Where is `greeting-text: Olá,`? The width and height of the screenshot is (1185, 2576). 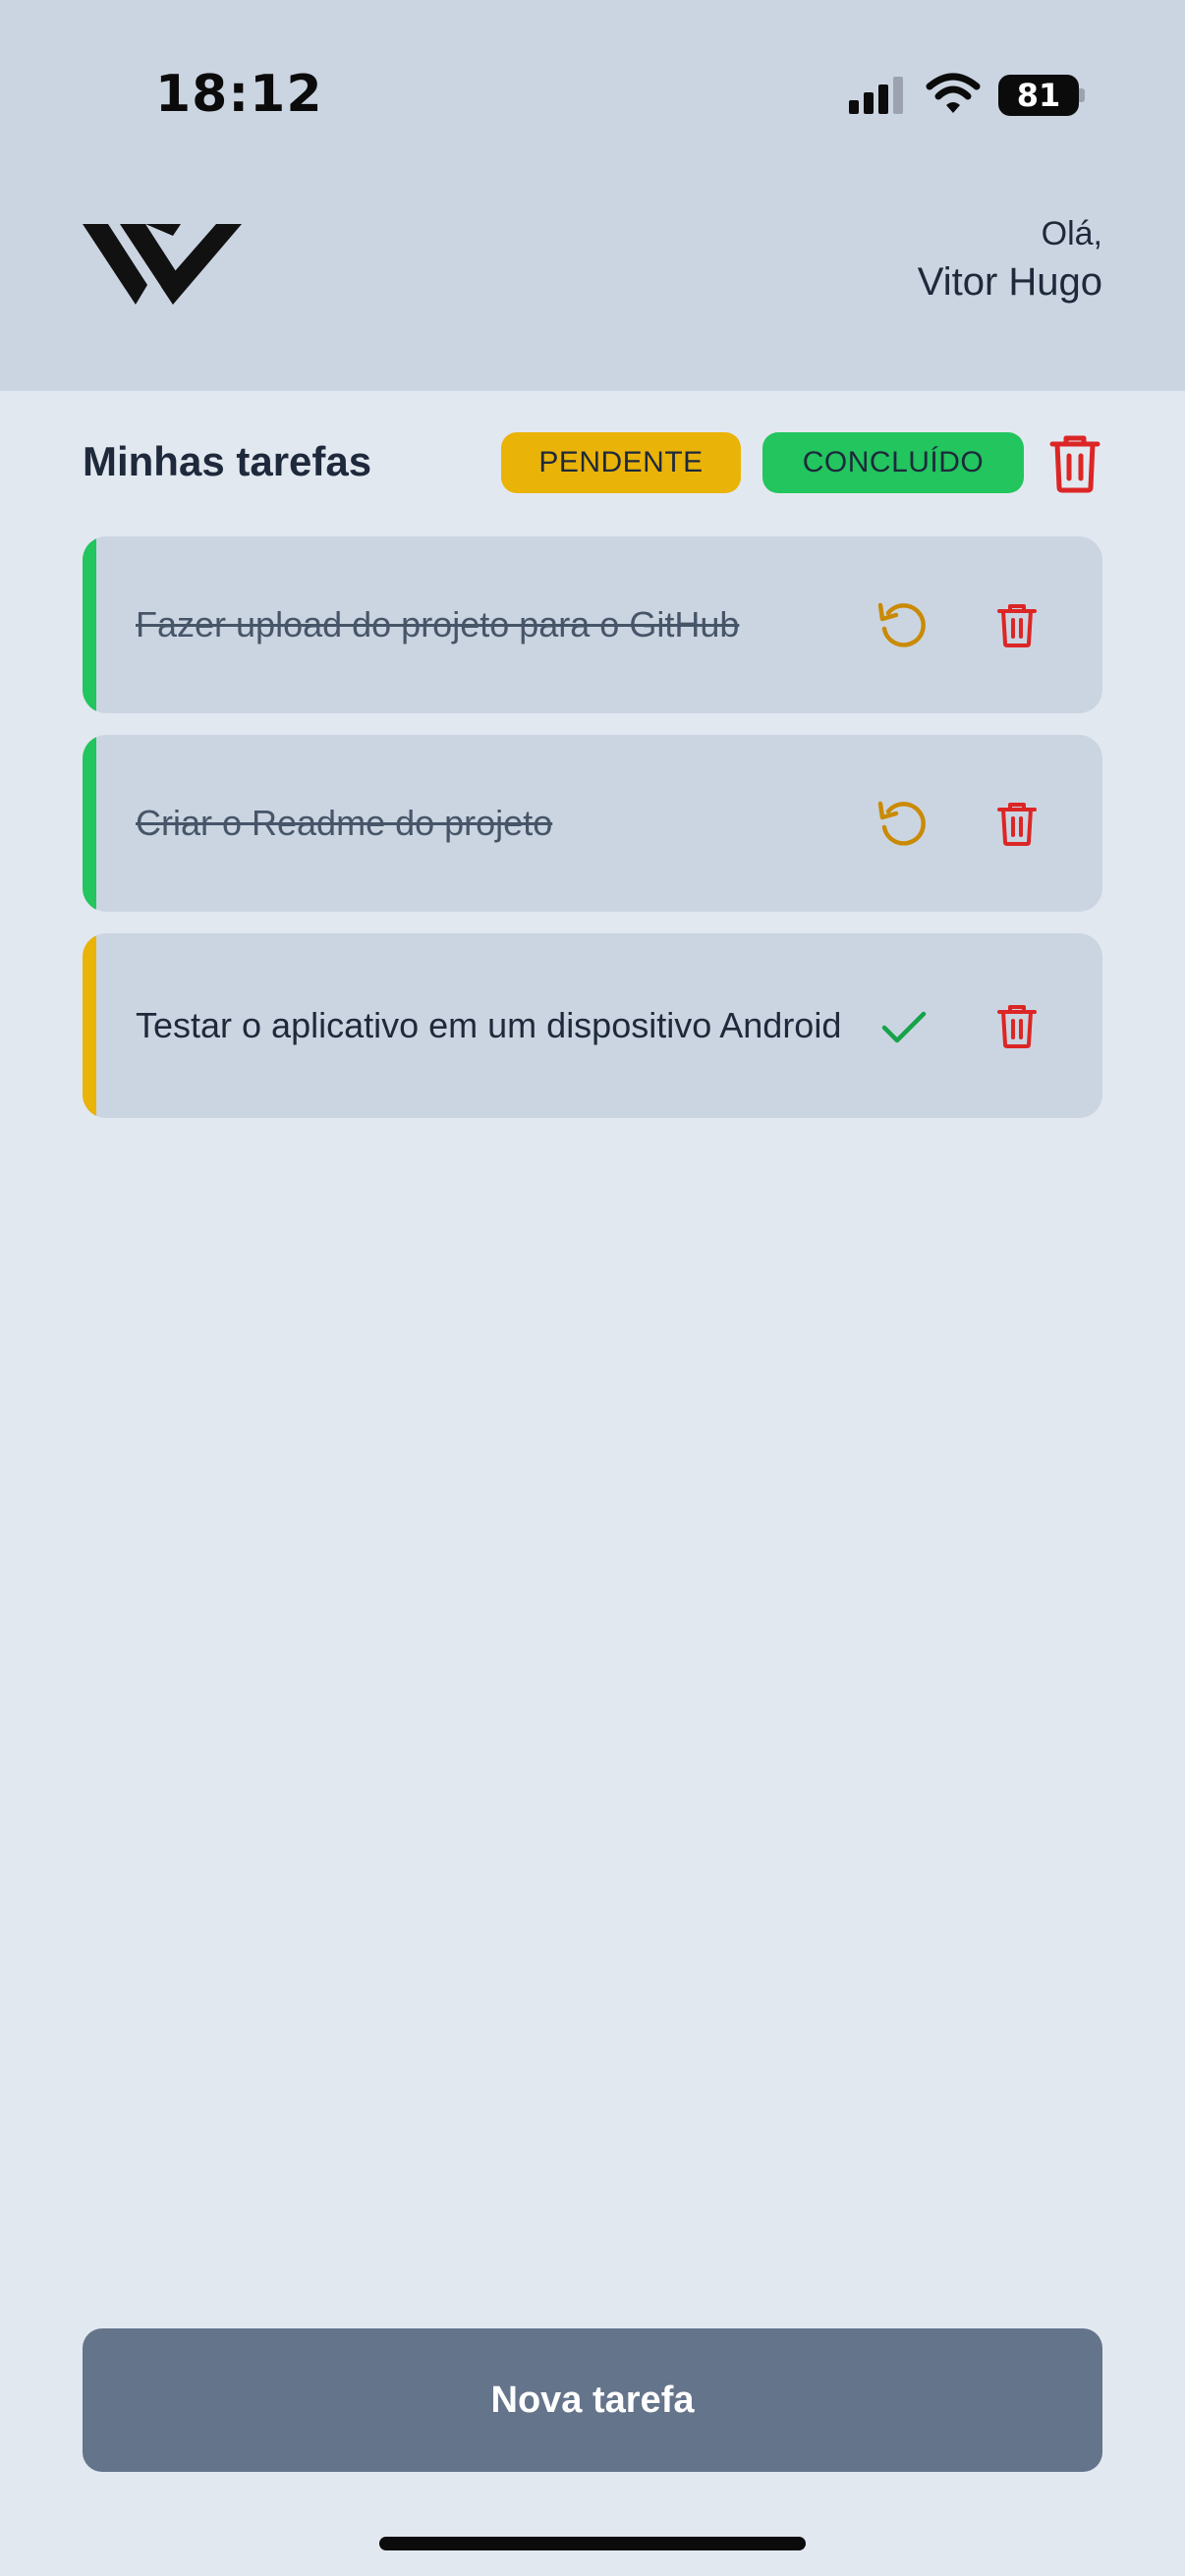
greeting-text: Olá, is located at coordinates (1072, 233).